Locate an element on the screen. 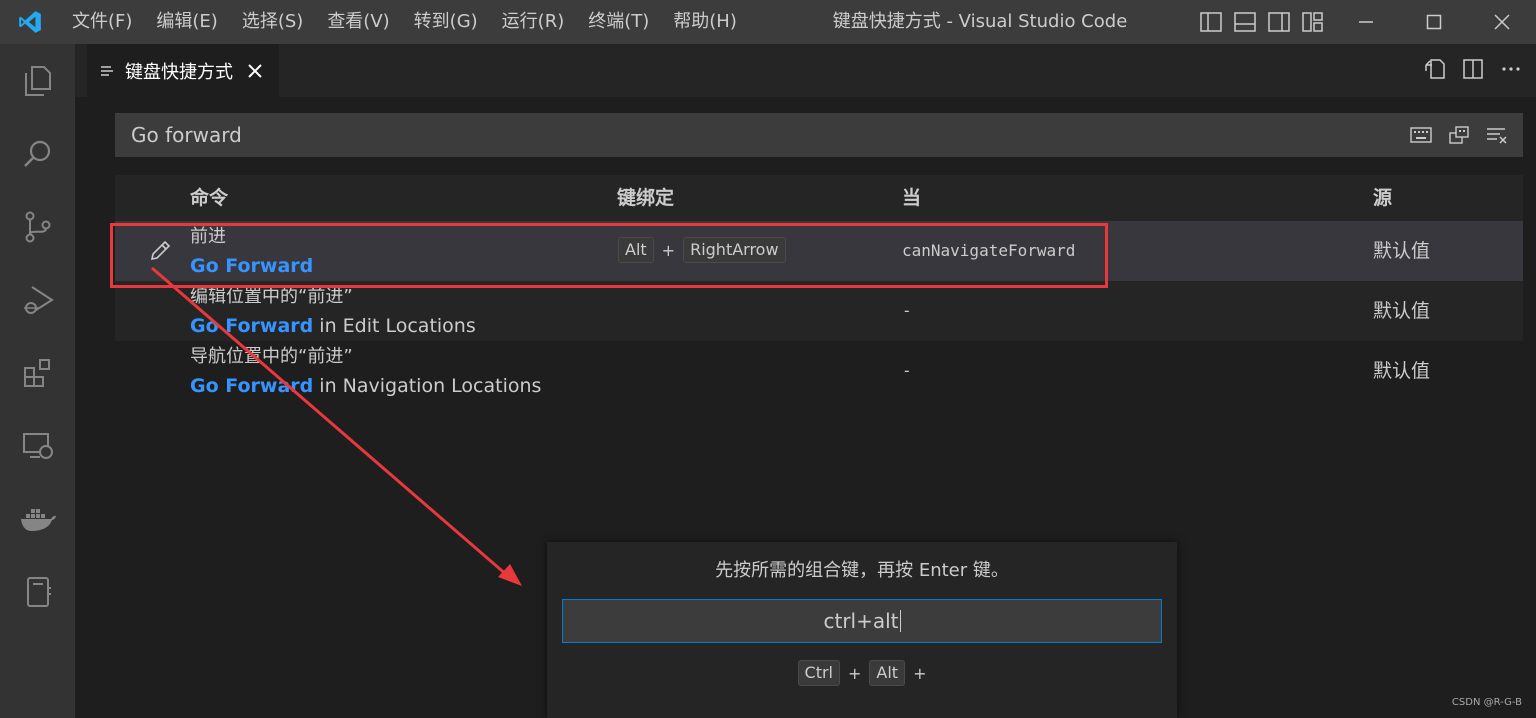 This screenshot has width=1536, height=718. menu-run: 运行(R) is located at coordinates (533, 22).